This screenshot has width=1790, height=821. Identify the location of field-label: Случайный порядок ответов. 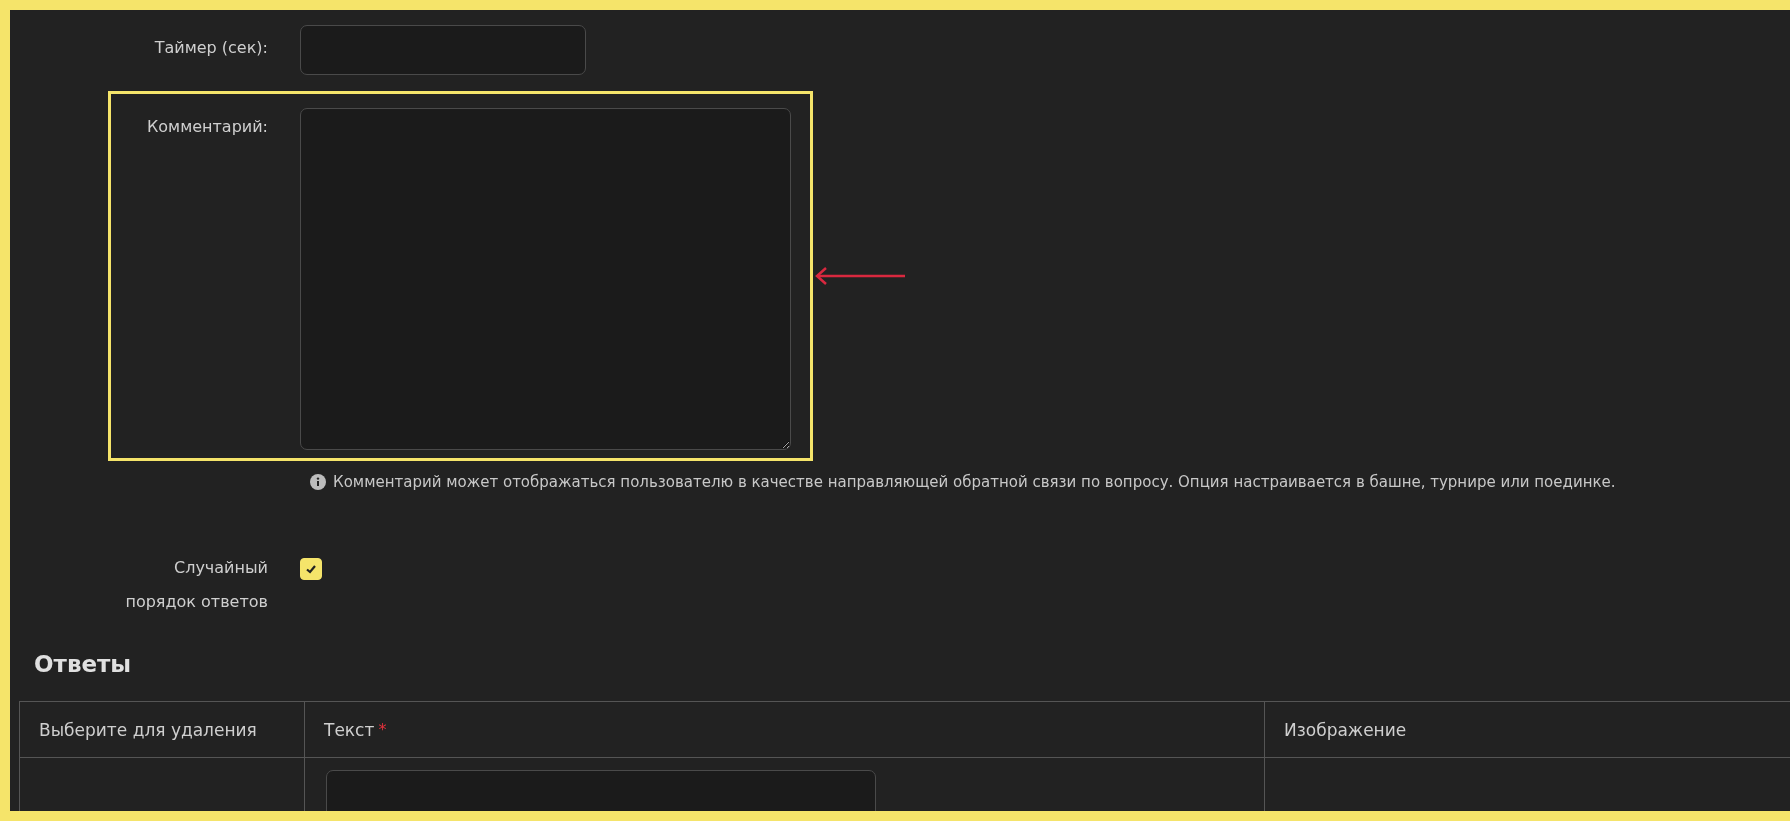
(196, 585).